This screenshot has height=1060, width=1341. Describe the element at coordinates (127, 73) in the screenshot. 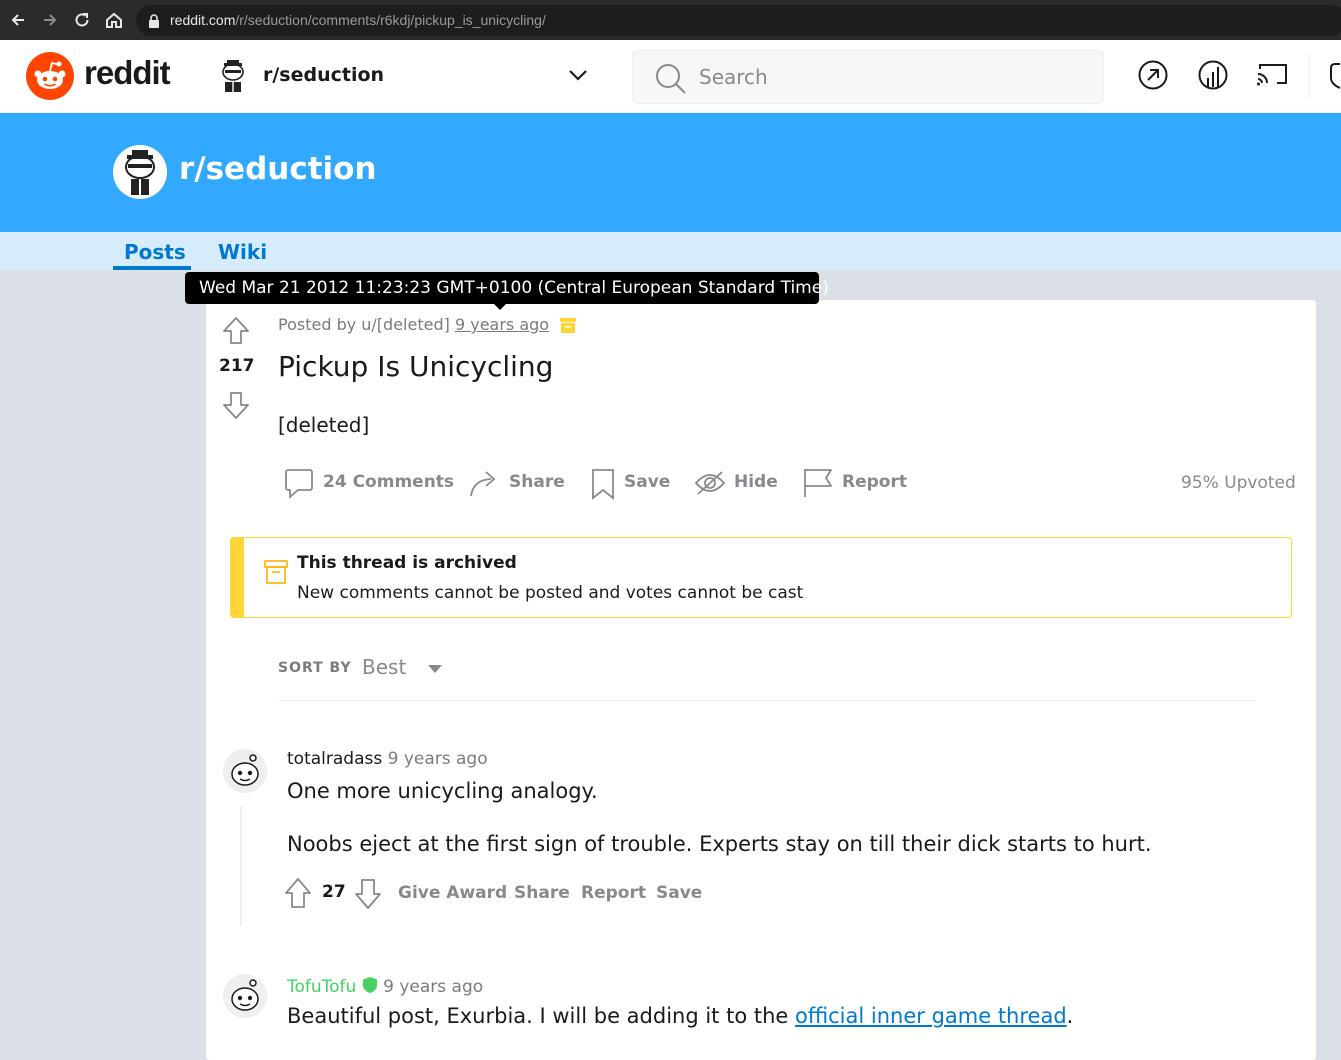

I see `reddit-wordmark: reddit` at that location.